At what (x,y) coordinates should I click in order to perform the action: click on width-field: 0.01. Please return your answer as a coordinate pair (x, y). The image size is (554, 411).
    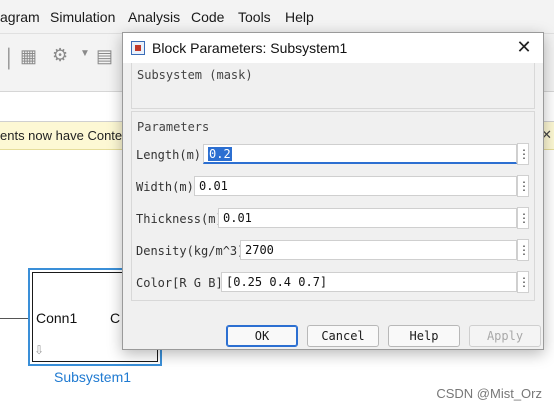
    Looking at the image, I should click on (355, 186).